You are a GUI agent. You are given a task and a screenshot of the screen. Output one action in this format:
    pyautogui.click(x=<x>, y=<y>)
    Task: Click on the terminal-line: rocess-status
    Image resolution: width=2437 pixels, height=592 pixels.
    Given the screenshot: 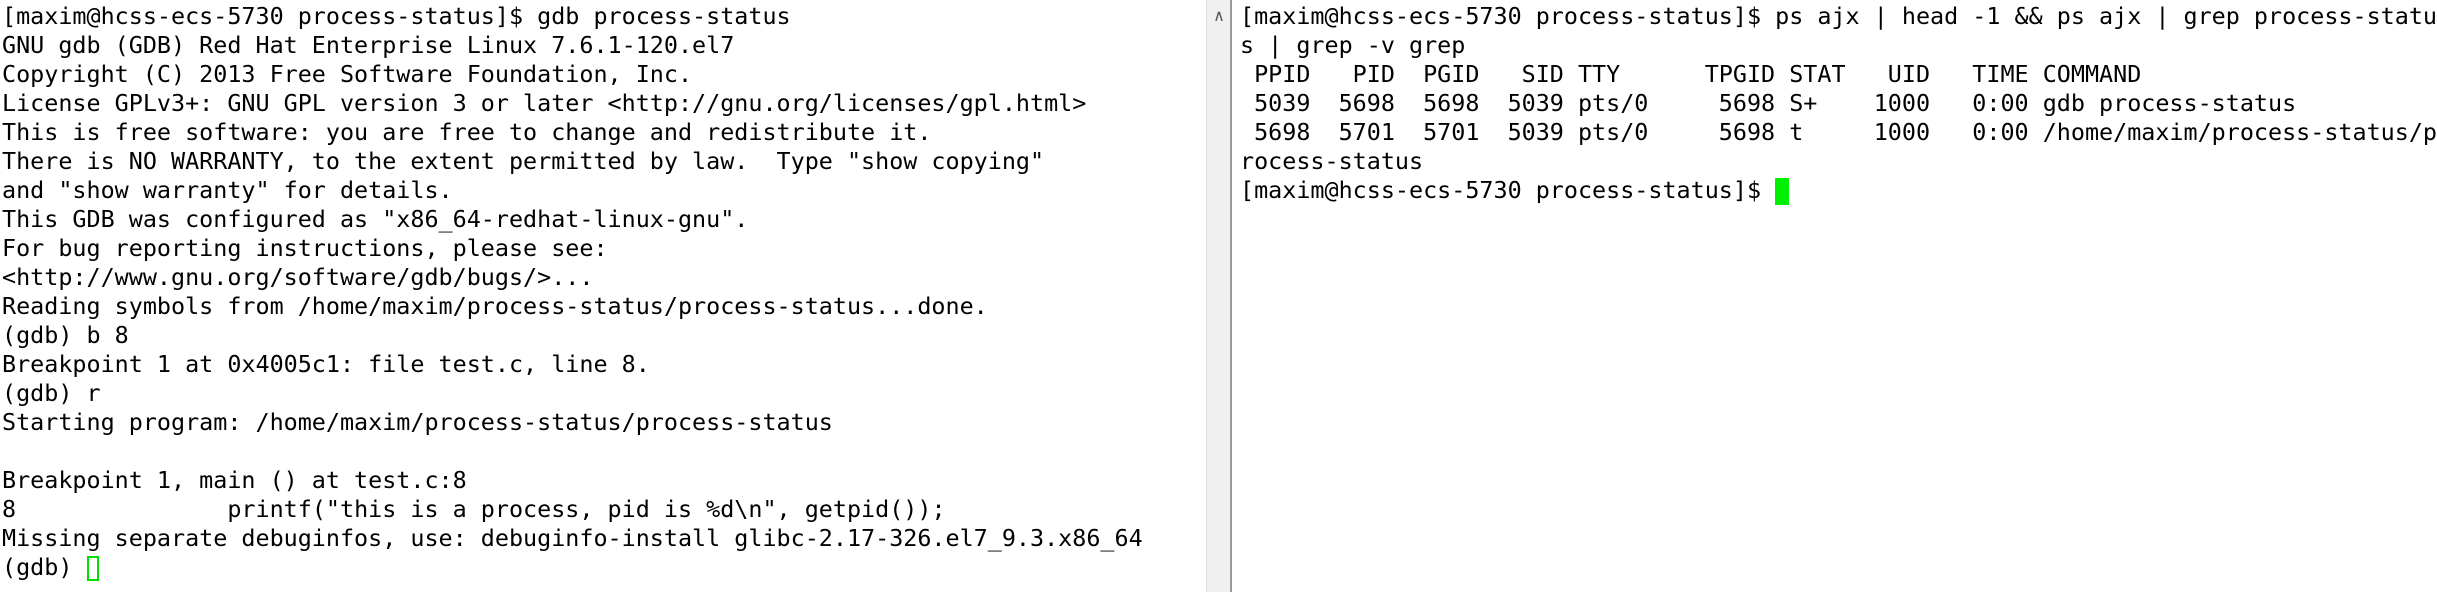 What is the action you would take?
    pyautogui.click(x=1332, y=161)
    